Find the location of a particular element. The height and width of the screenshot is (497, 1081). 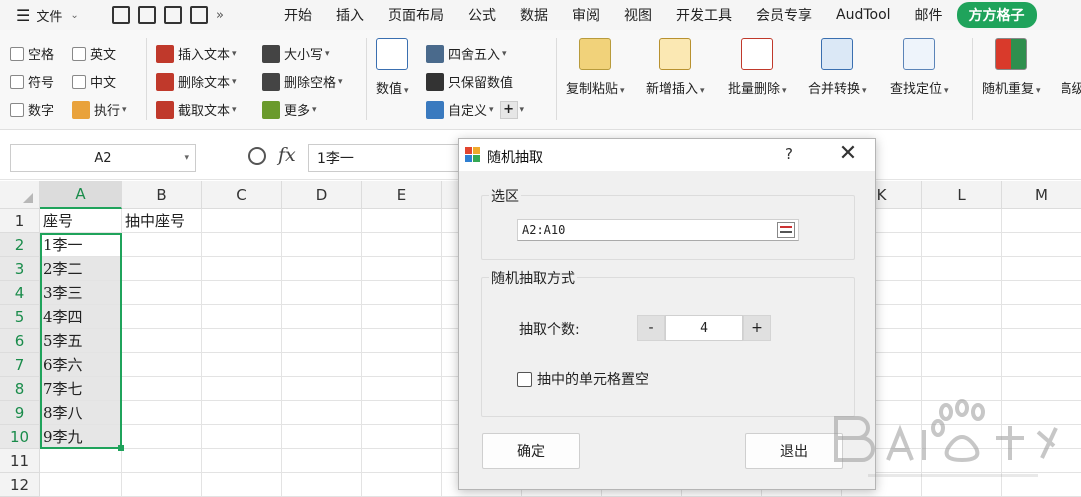

range-picker-icon is located at coordinates (786, 230).